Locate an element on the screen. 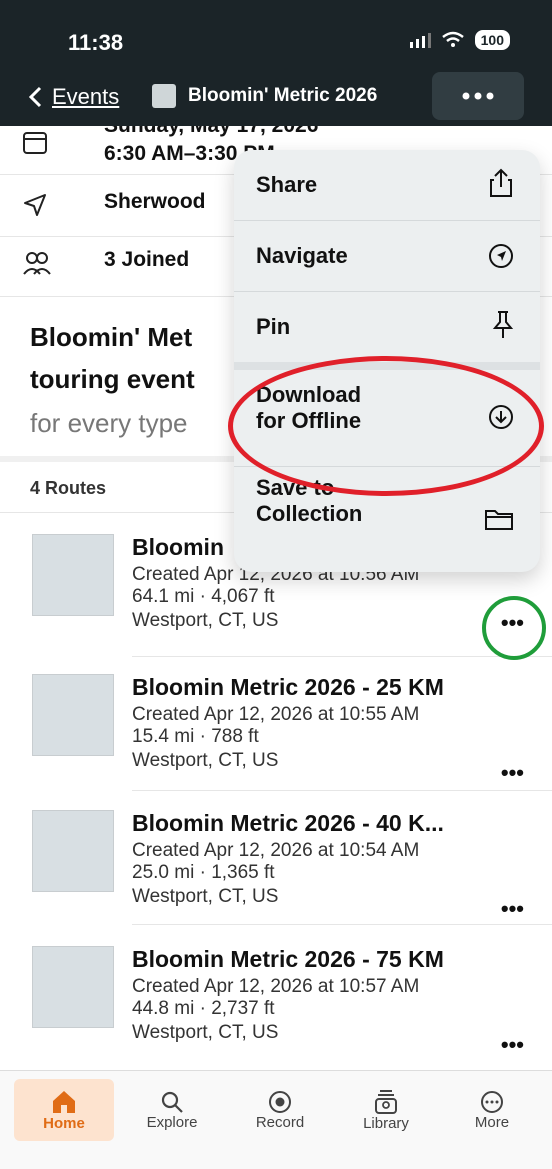  share-icon is located at coordinates (501, 182).